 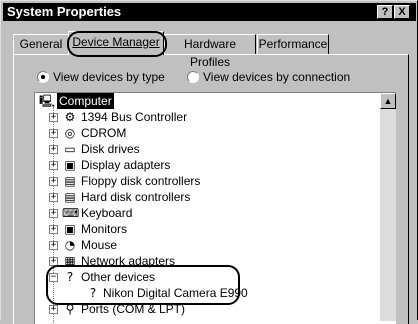 What do you see at coordinates (210, 51) in the screenshot?
I see `tab-hardware-profiles: Hardware Profiles` at bounding box center [210, 51].